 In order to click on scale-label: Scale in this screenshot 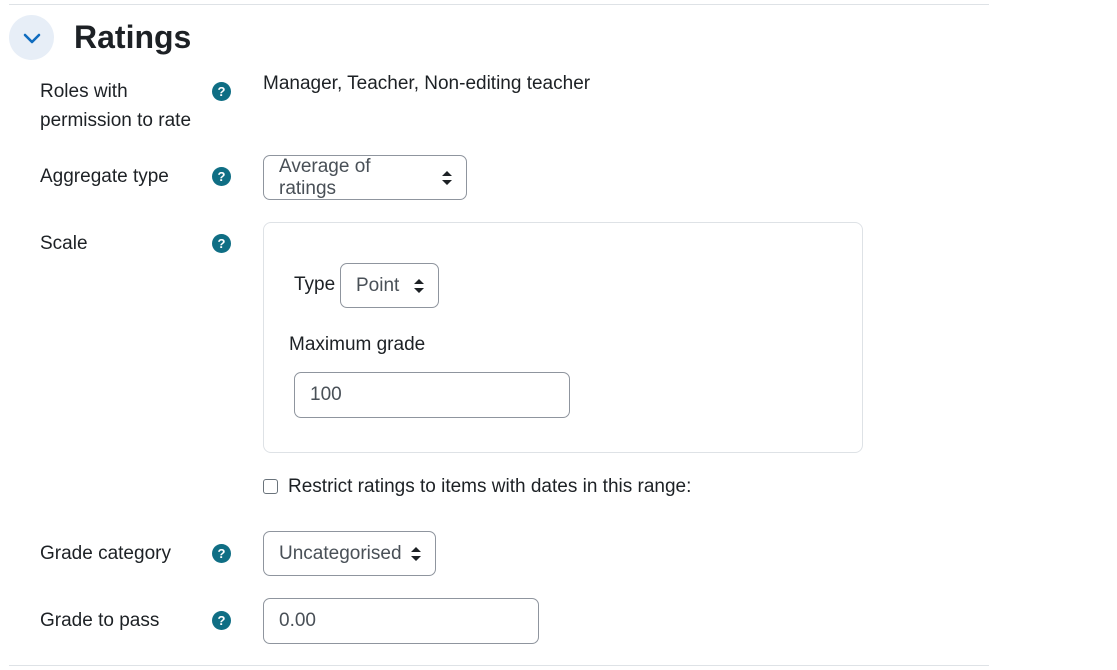, I will do `click(64, 243)`.